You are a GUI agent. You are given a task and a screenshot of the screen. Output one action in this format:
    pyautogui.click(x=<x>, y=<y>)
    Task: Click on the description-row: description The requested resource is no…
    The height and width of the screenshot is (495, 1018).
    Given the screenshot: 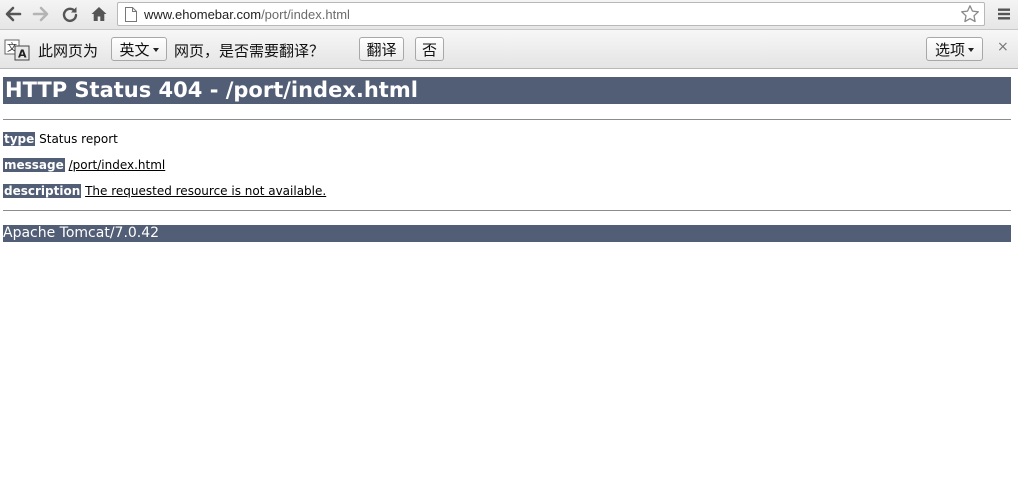 What is the action you would take?
    pyautogui.click(x=164, y=191)
    